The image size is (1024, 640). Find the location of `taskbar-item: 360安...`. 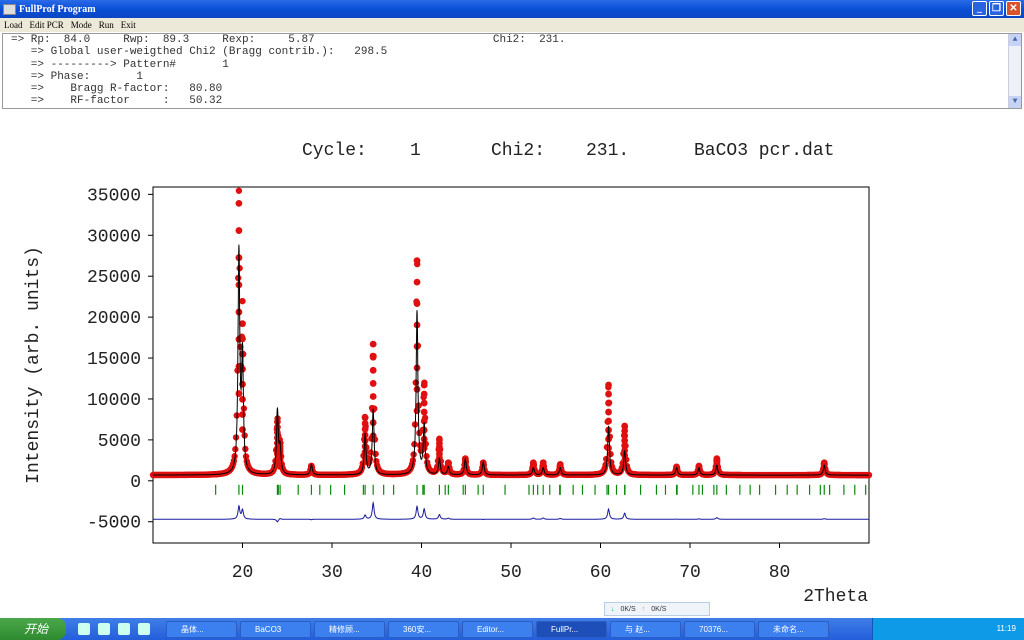

taskbar-item: 360安... is located at coordinates (423, 629).